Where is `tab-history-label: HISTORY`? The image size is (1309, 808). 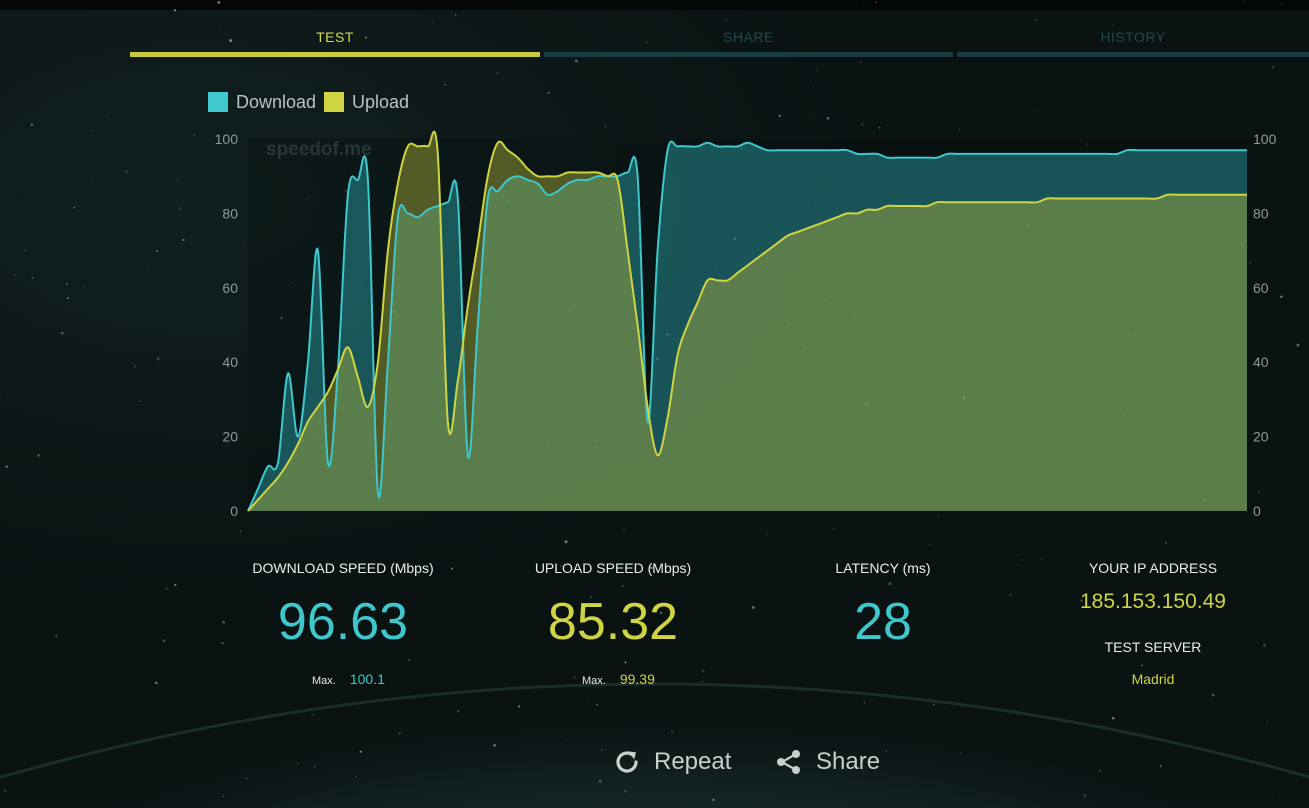 tab-history-label: HISTORY is located at coordinates (1133, 37).